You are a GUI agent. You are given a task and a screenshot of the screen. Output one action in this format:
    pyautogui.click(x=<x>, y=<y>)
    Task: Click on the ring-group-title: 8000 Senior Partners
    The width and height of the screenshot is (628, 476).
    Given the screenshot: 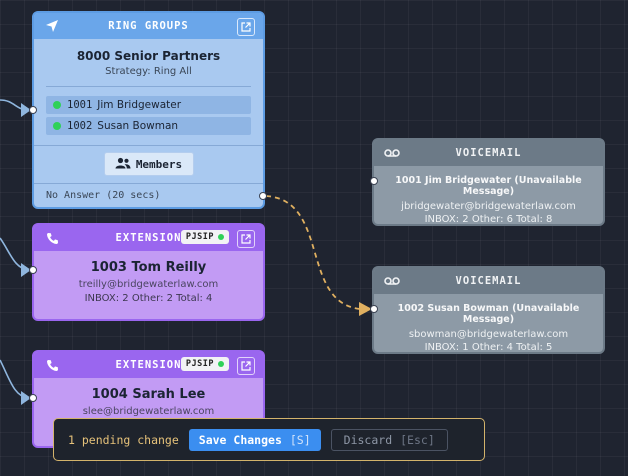 What is the action you would take?
    pyautogui.click(x=148, y=56)
    